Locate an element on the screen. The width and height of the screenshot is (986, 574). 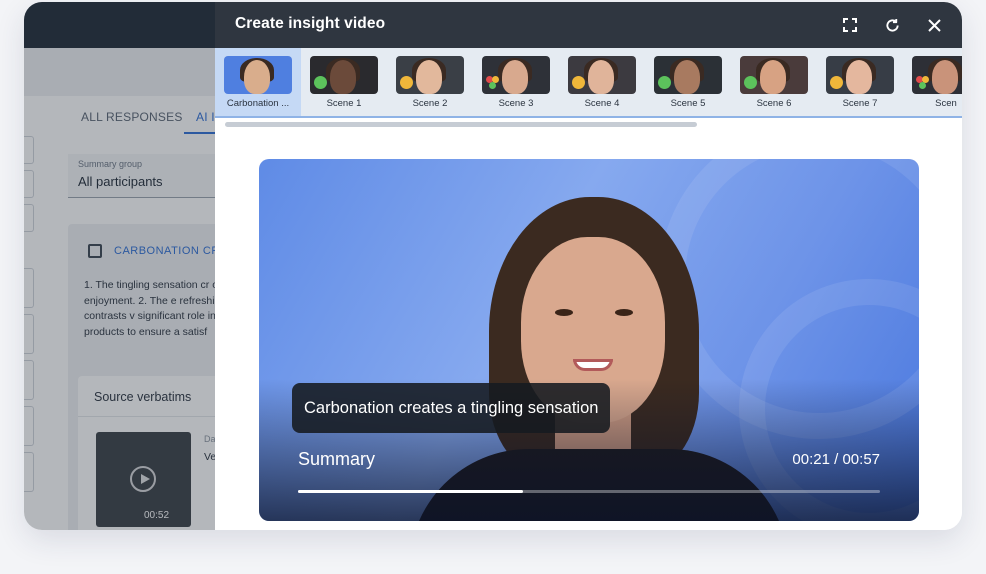
scene-label: Scene 6 is located at coordinates (774, 103).